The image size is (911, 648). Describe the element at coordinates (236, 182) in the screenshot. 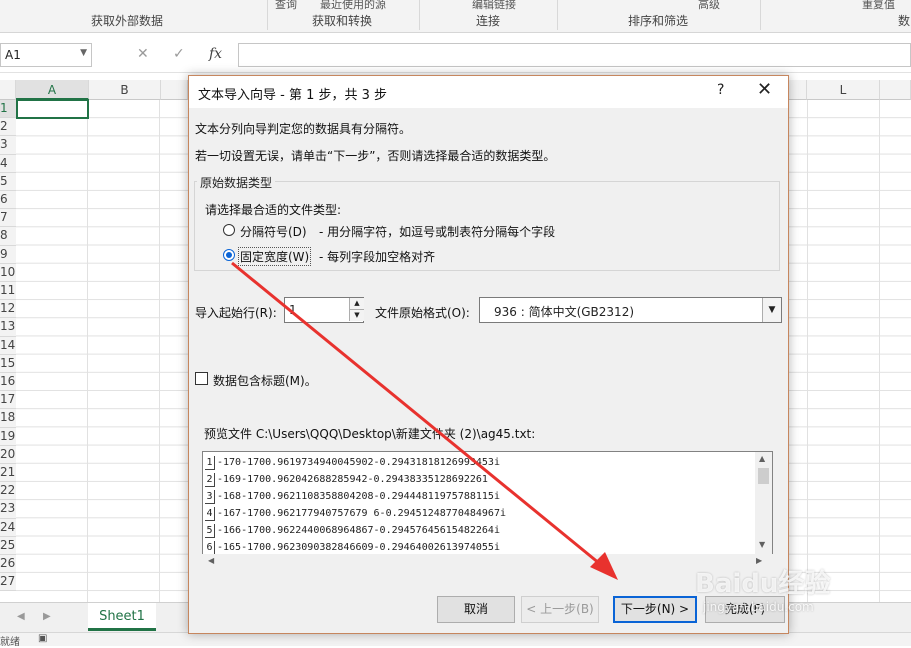

I see `data-type-group-title: 原始数据类型` at that location.